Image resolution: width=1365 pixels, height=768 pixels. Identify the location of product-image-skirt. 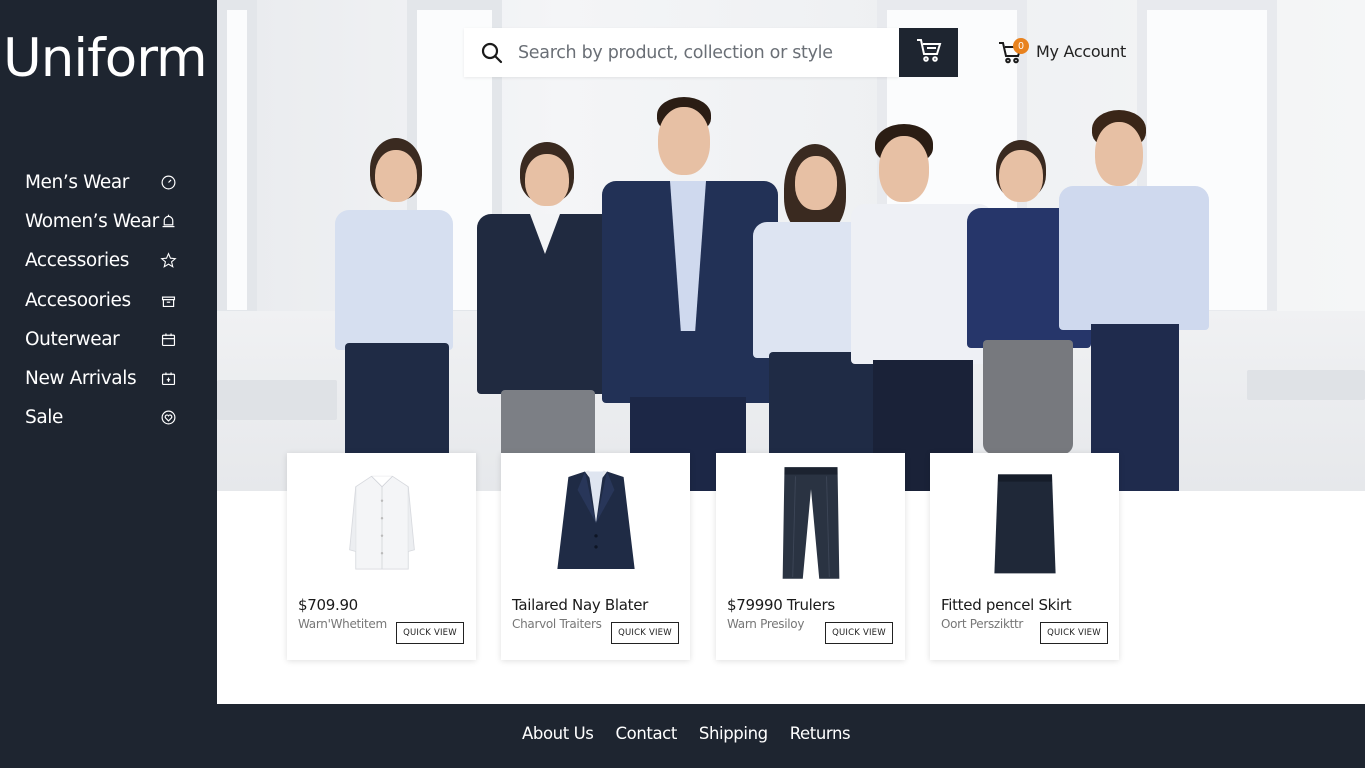
(1024, 523).